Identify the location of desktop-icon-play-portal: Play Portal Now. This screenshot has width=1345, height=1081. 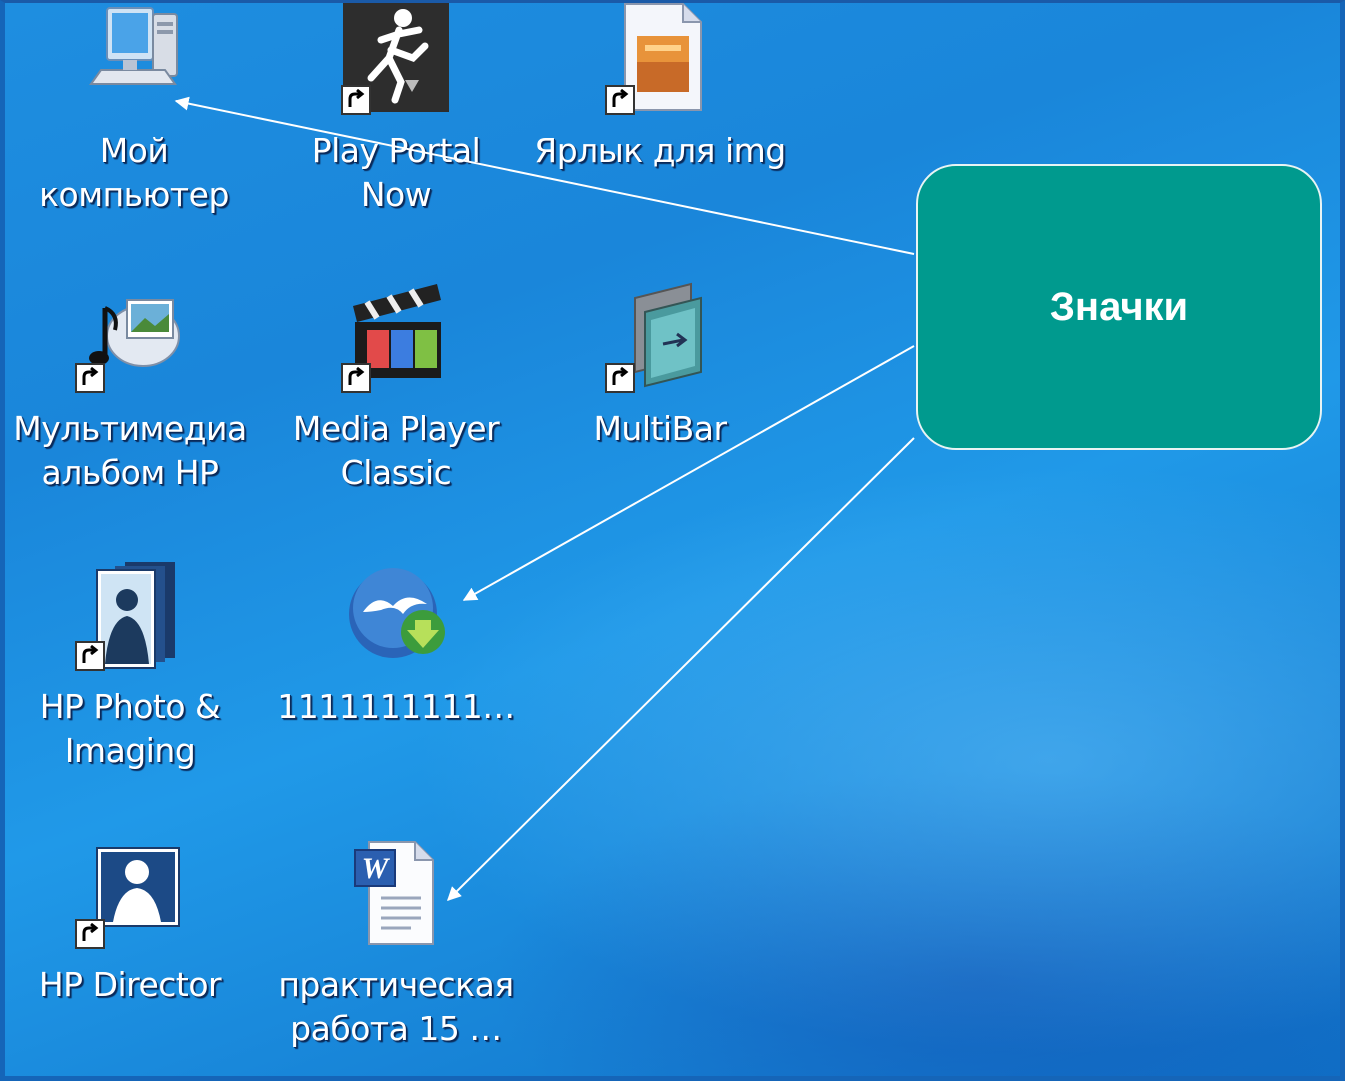
(396, 108).